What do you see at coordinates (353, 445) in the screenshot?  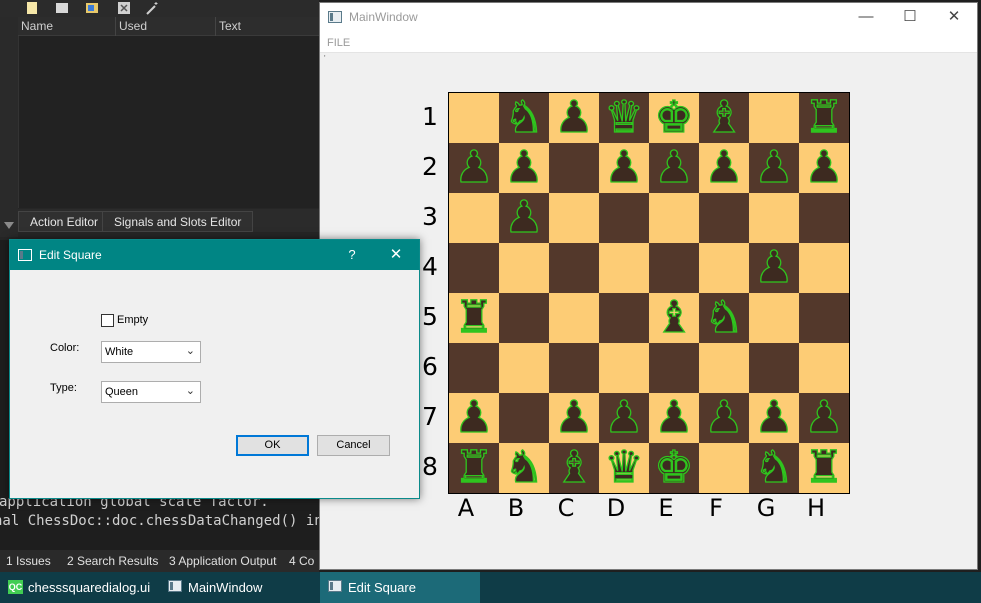 I see `cancel-button: Cancel` at bounding box center [353, 445].